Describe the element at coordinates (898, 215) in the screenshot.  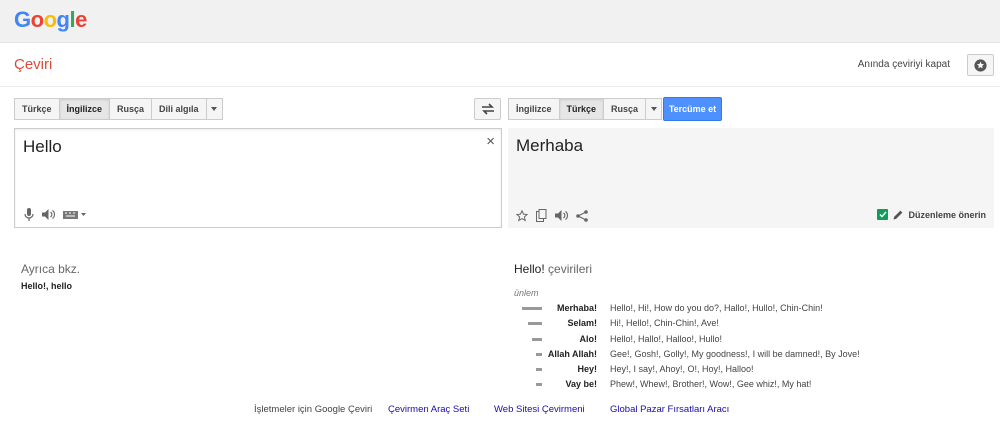
I see `pencil-icon` at that location.